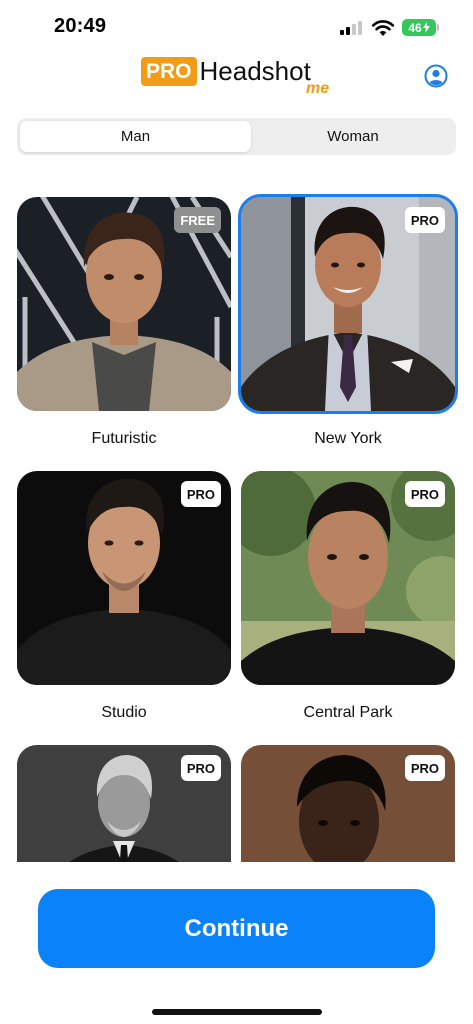  Describe the element at coordinates (255, 71) in the screenshot. I see `logo-name: Headshot` at that location.